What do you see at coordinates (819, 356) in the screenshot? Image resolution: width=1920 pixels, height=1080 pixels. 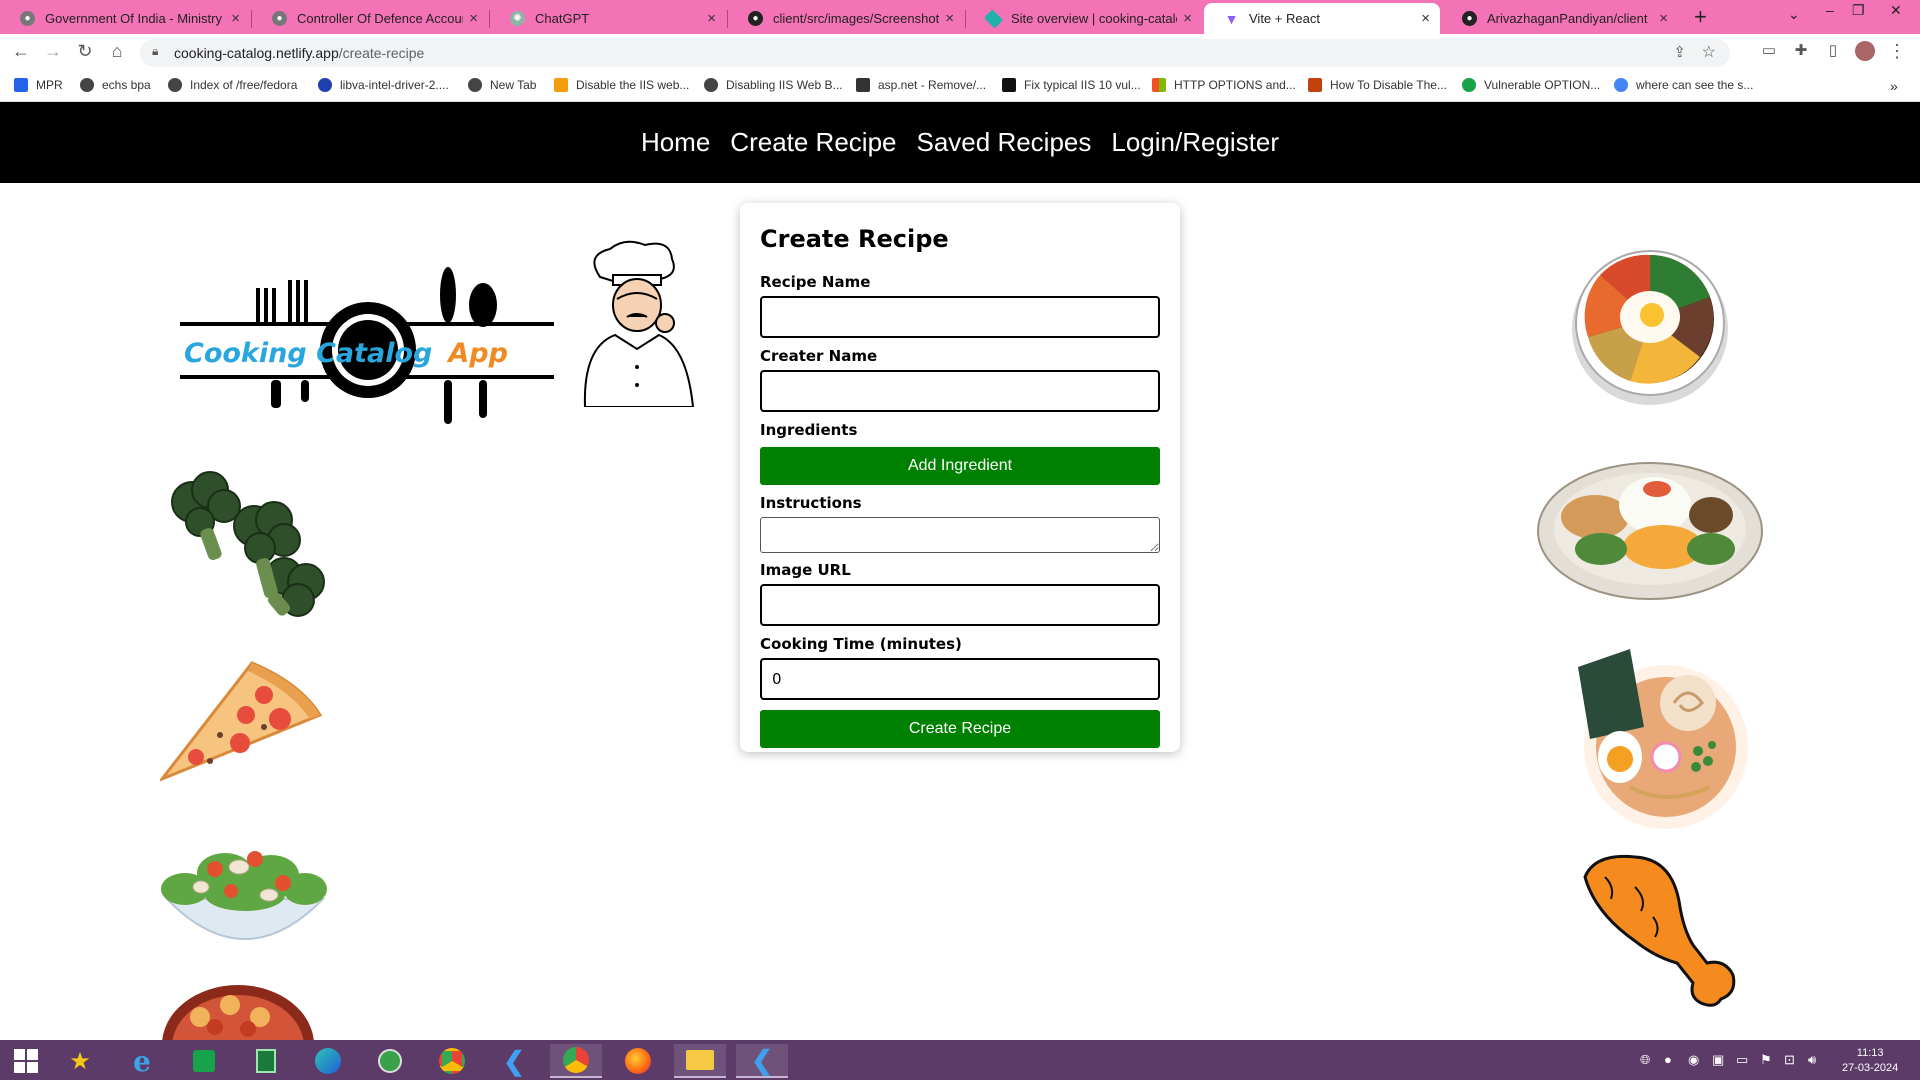 I see `creator-name-label: Creater Name` at bounding box center [819, 356].